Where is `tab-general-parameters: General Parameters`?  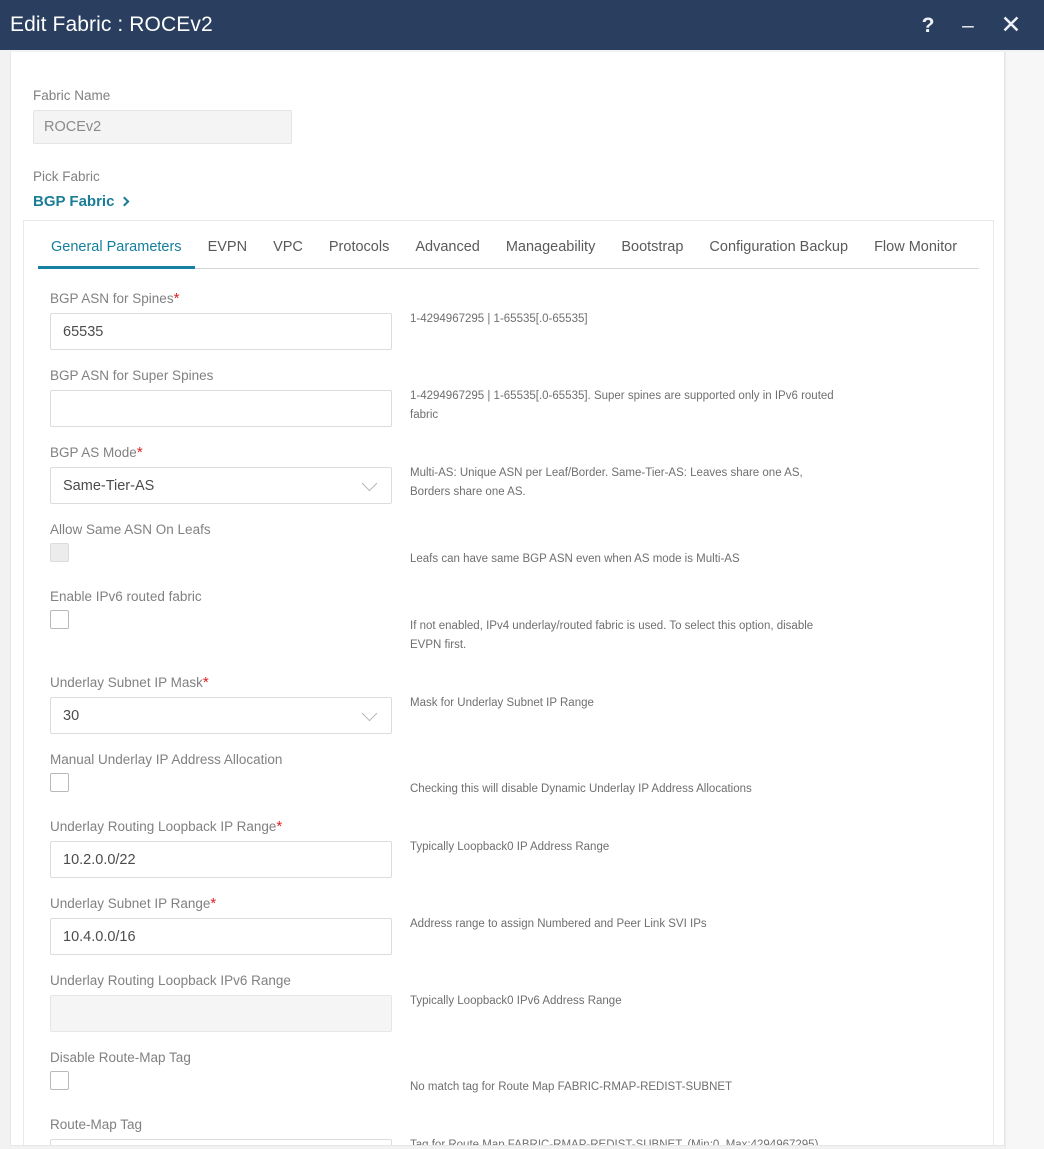
tab-general-parameters: General Parameters is located at coordinates (116, 254).